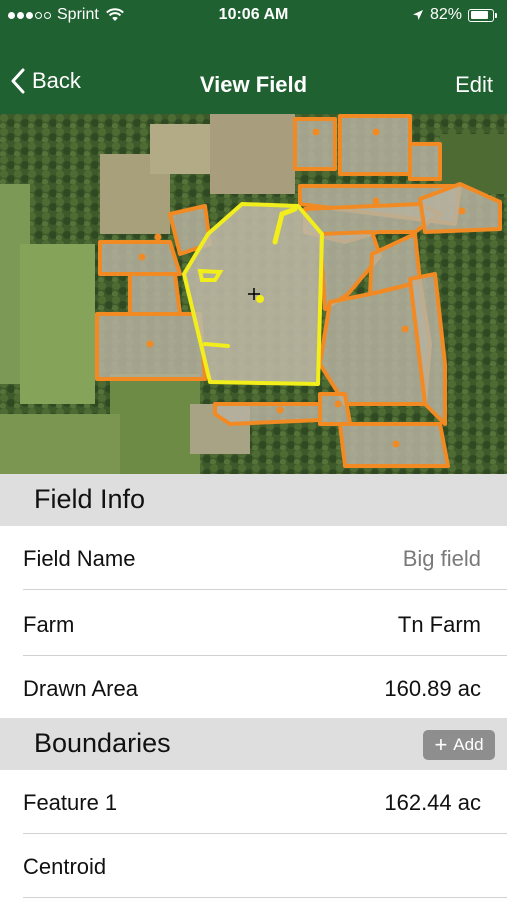  I want to click on farm-label: Farm, so click(49, 624).